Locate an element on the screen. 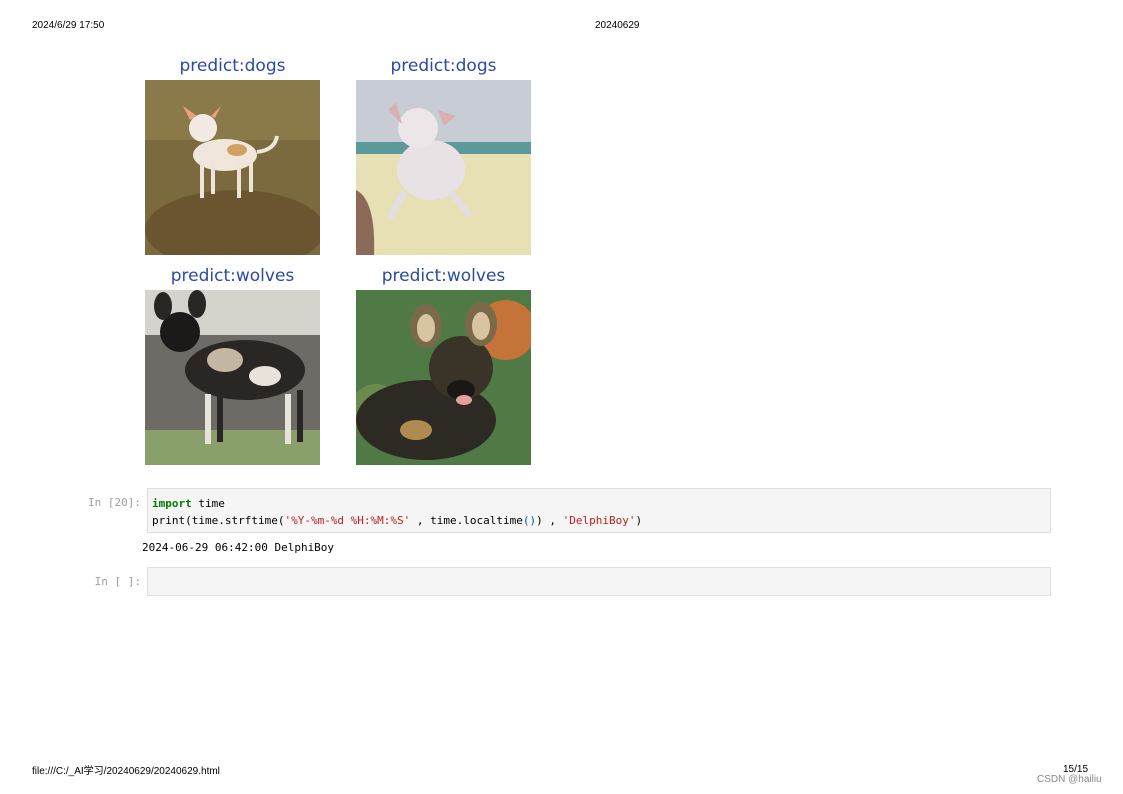  watermark: CSDN @hailiu is located at coordinates (1069, 779).